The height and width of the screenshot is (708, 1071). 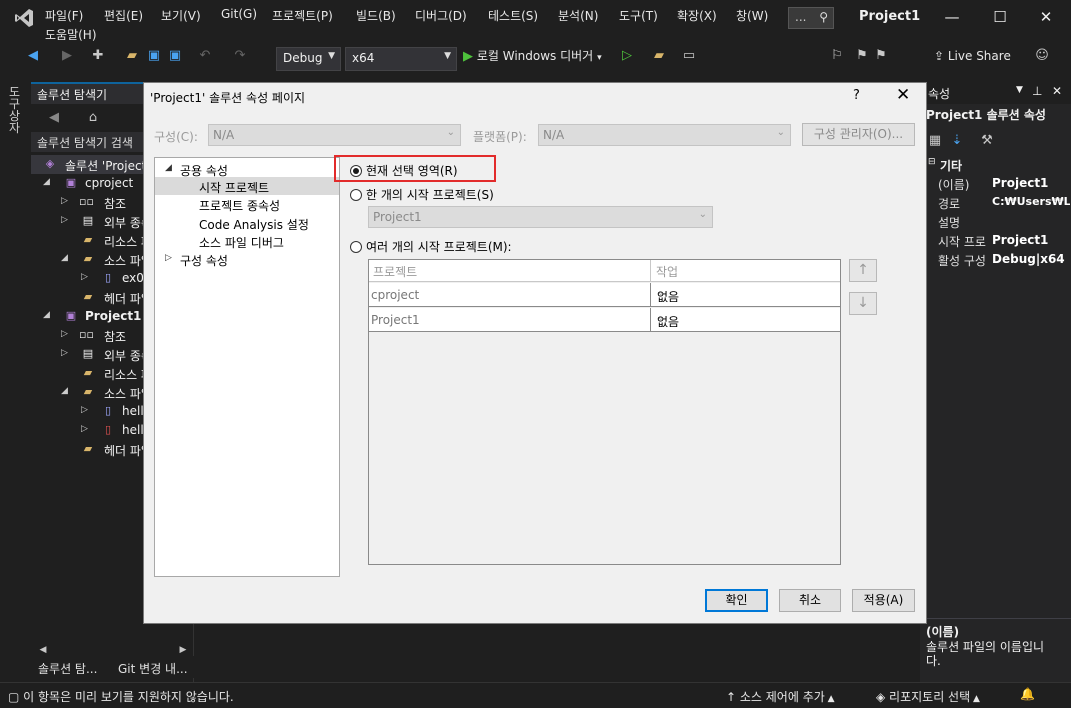 I want to click on menu-git: Git(G), so click(x=239, y=14).